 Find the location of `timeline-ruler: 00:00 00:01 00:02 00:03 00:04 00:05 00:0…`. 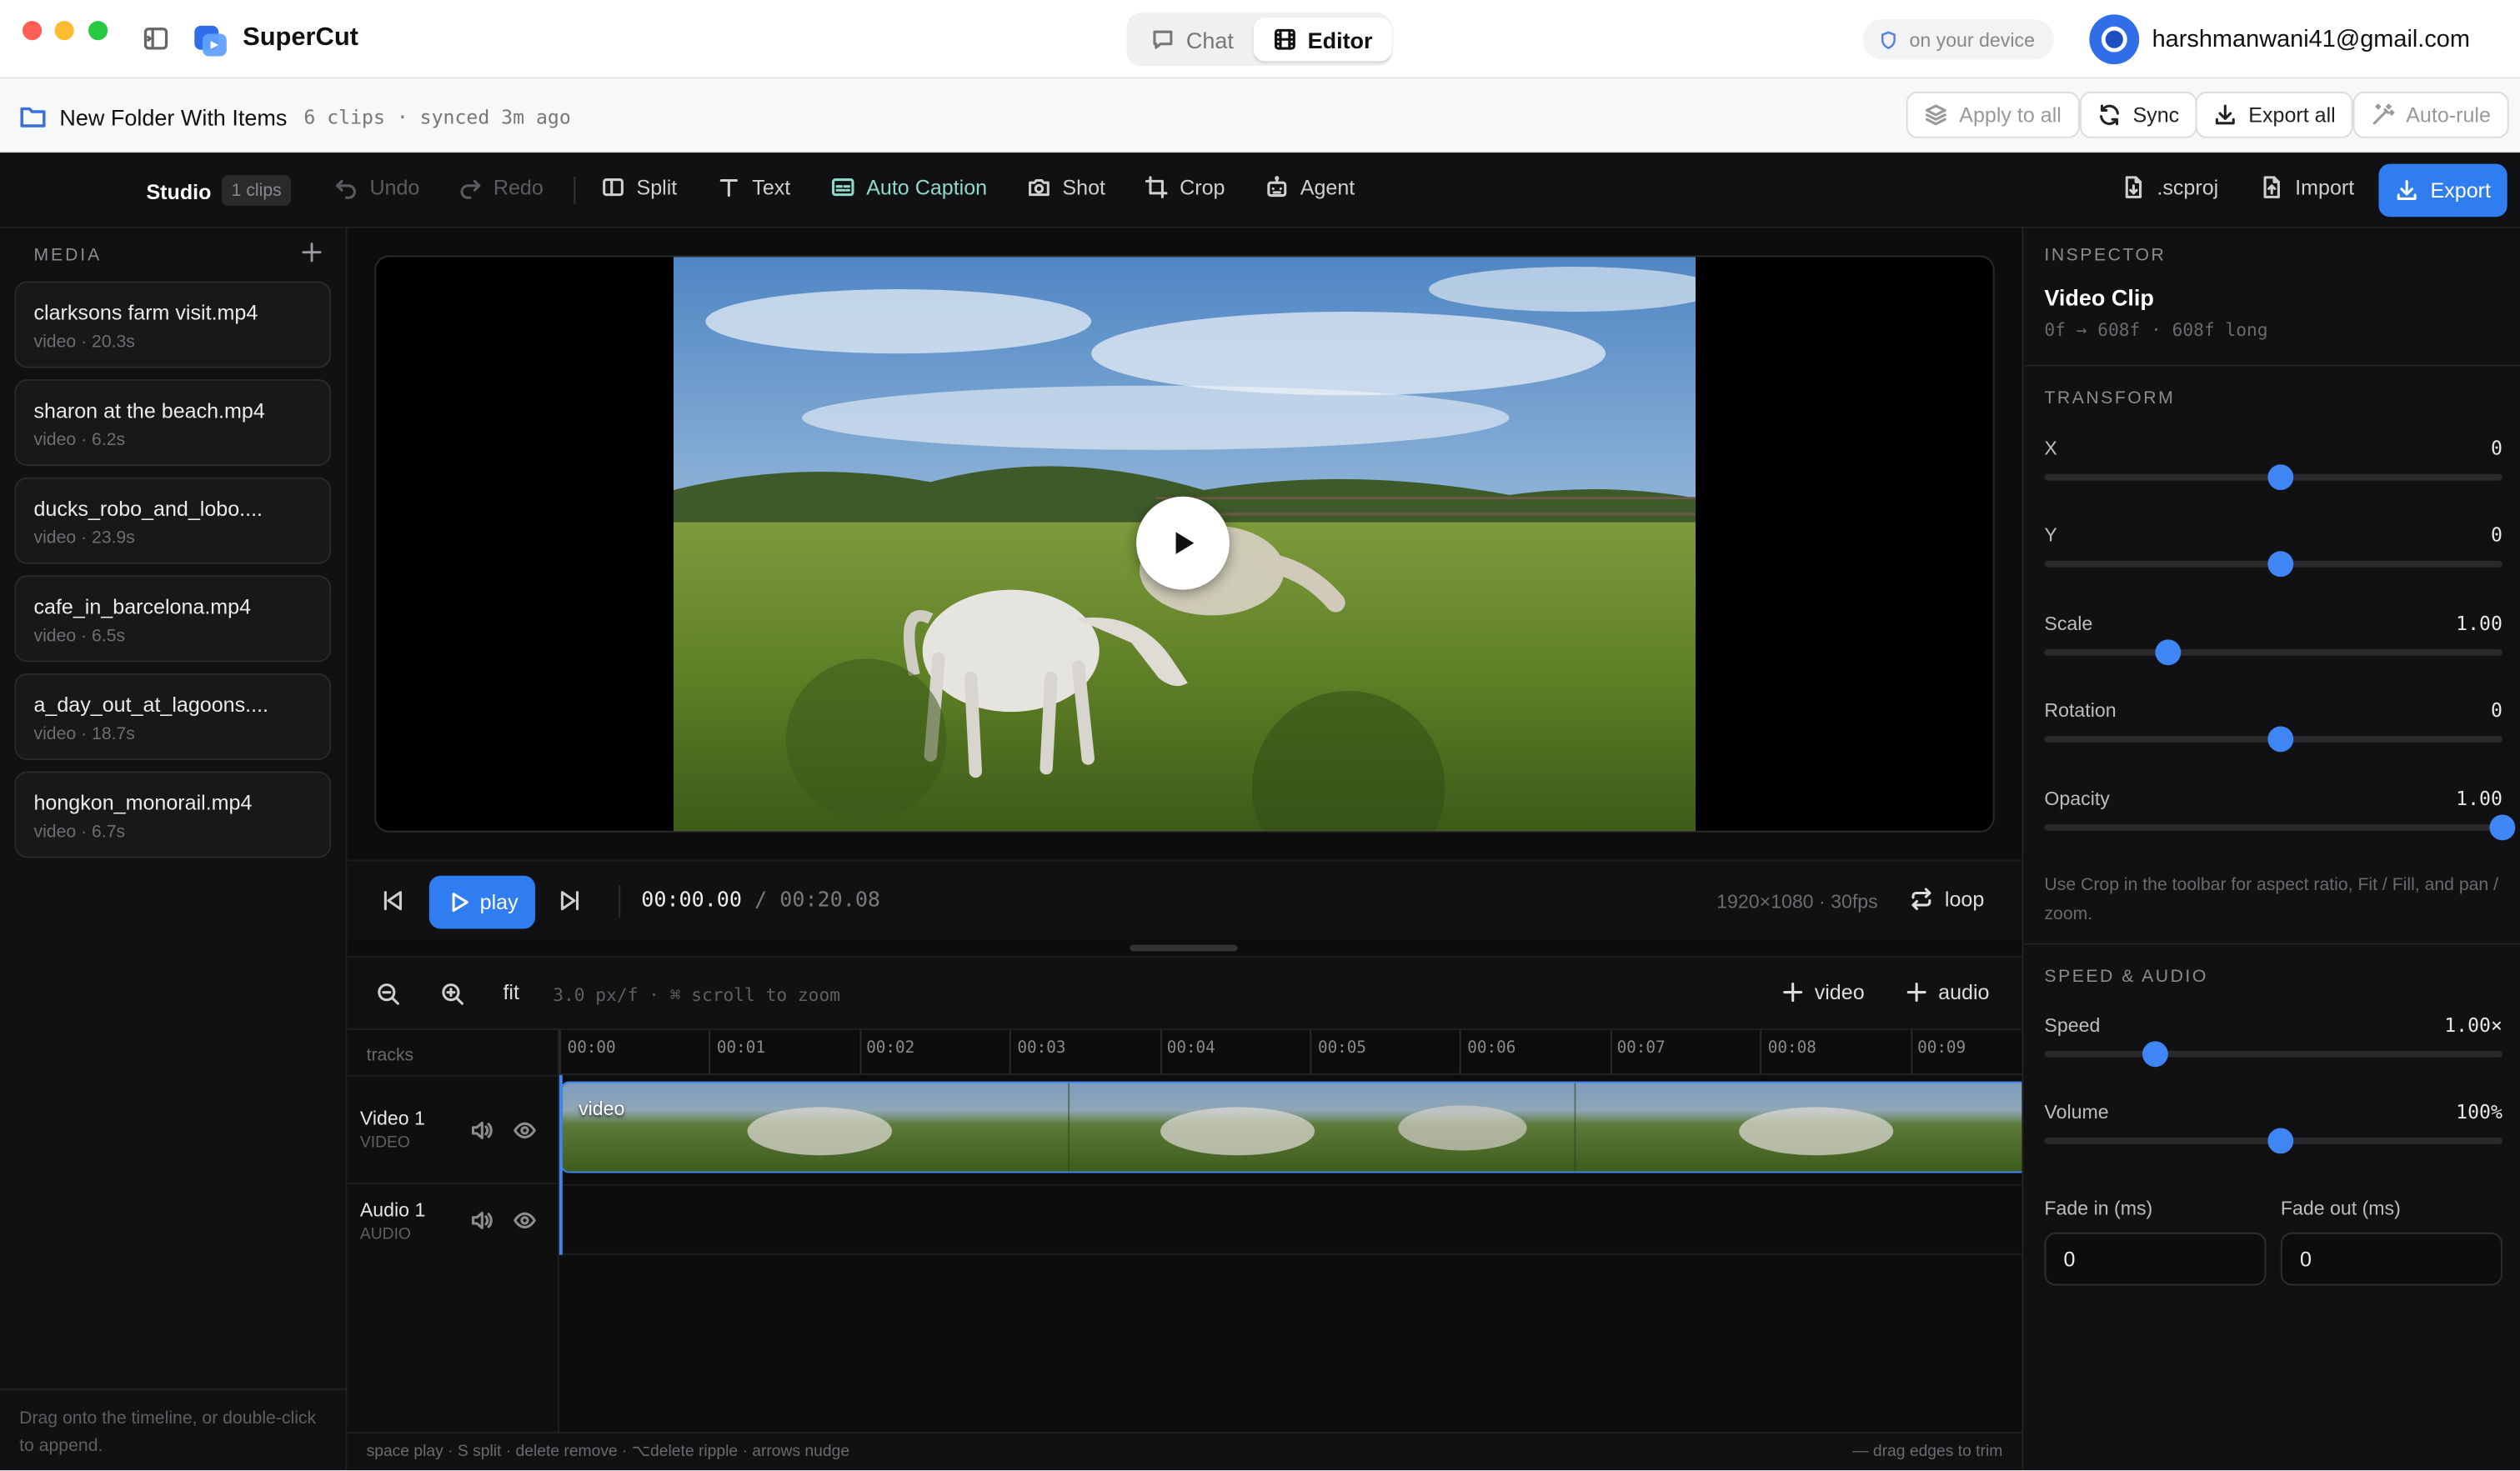

timeline-ruler: 00:00 00:01 00:02 00:03 00:04 00:05 00:0… is located at coordinates (1290, 1052).